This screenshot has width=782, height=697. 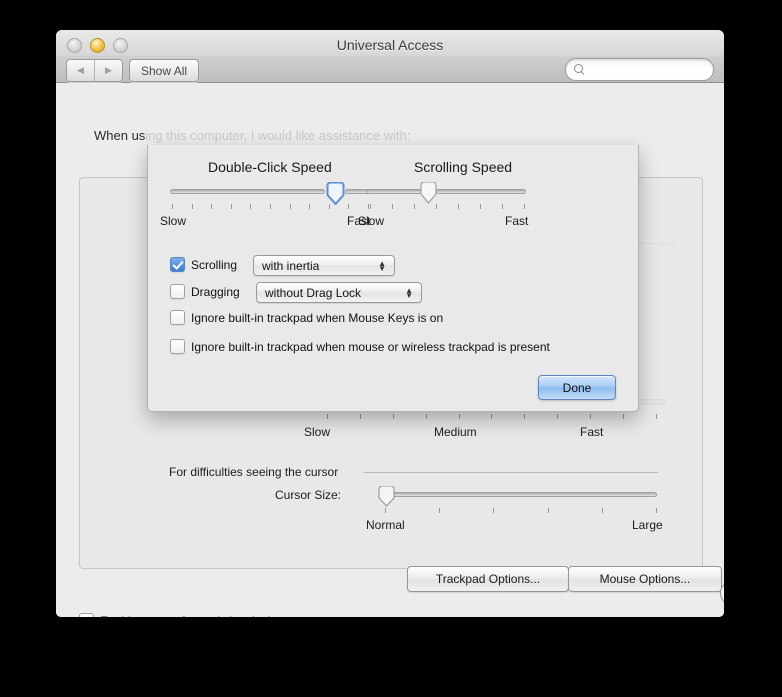 I want to click on scrolling-popup-menu: with inertia ▲ ▼, so click(x=324, y=265).